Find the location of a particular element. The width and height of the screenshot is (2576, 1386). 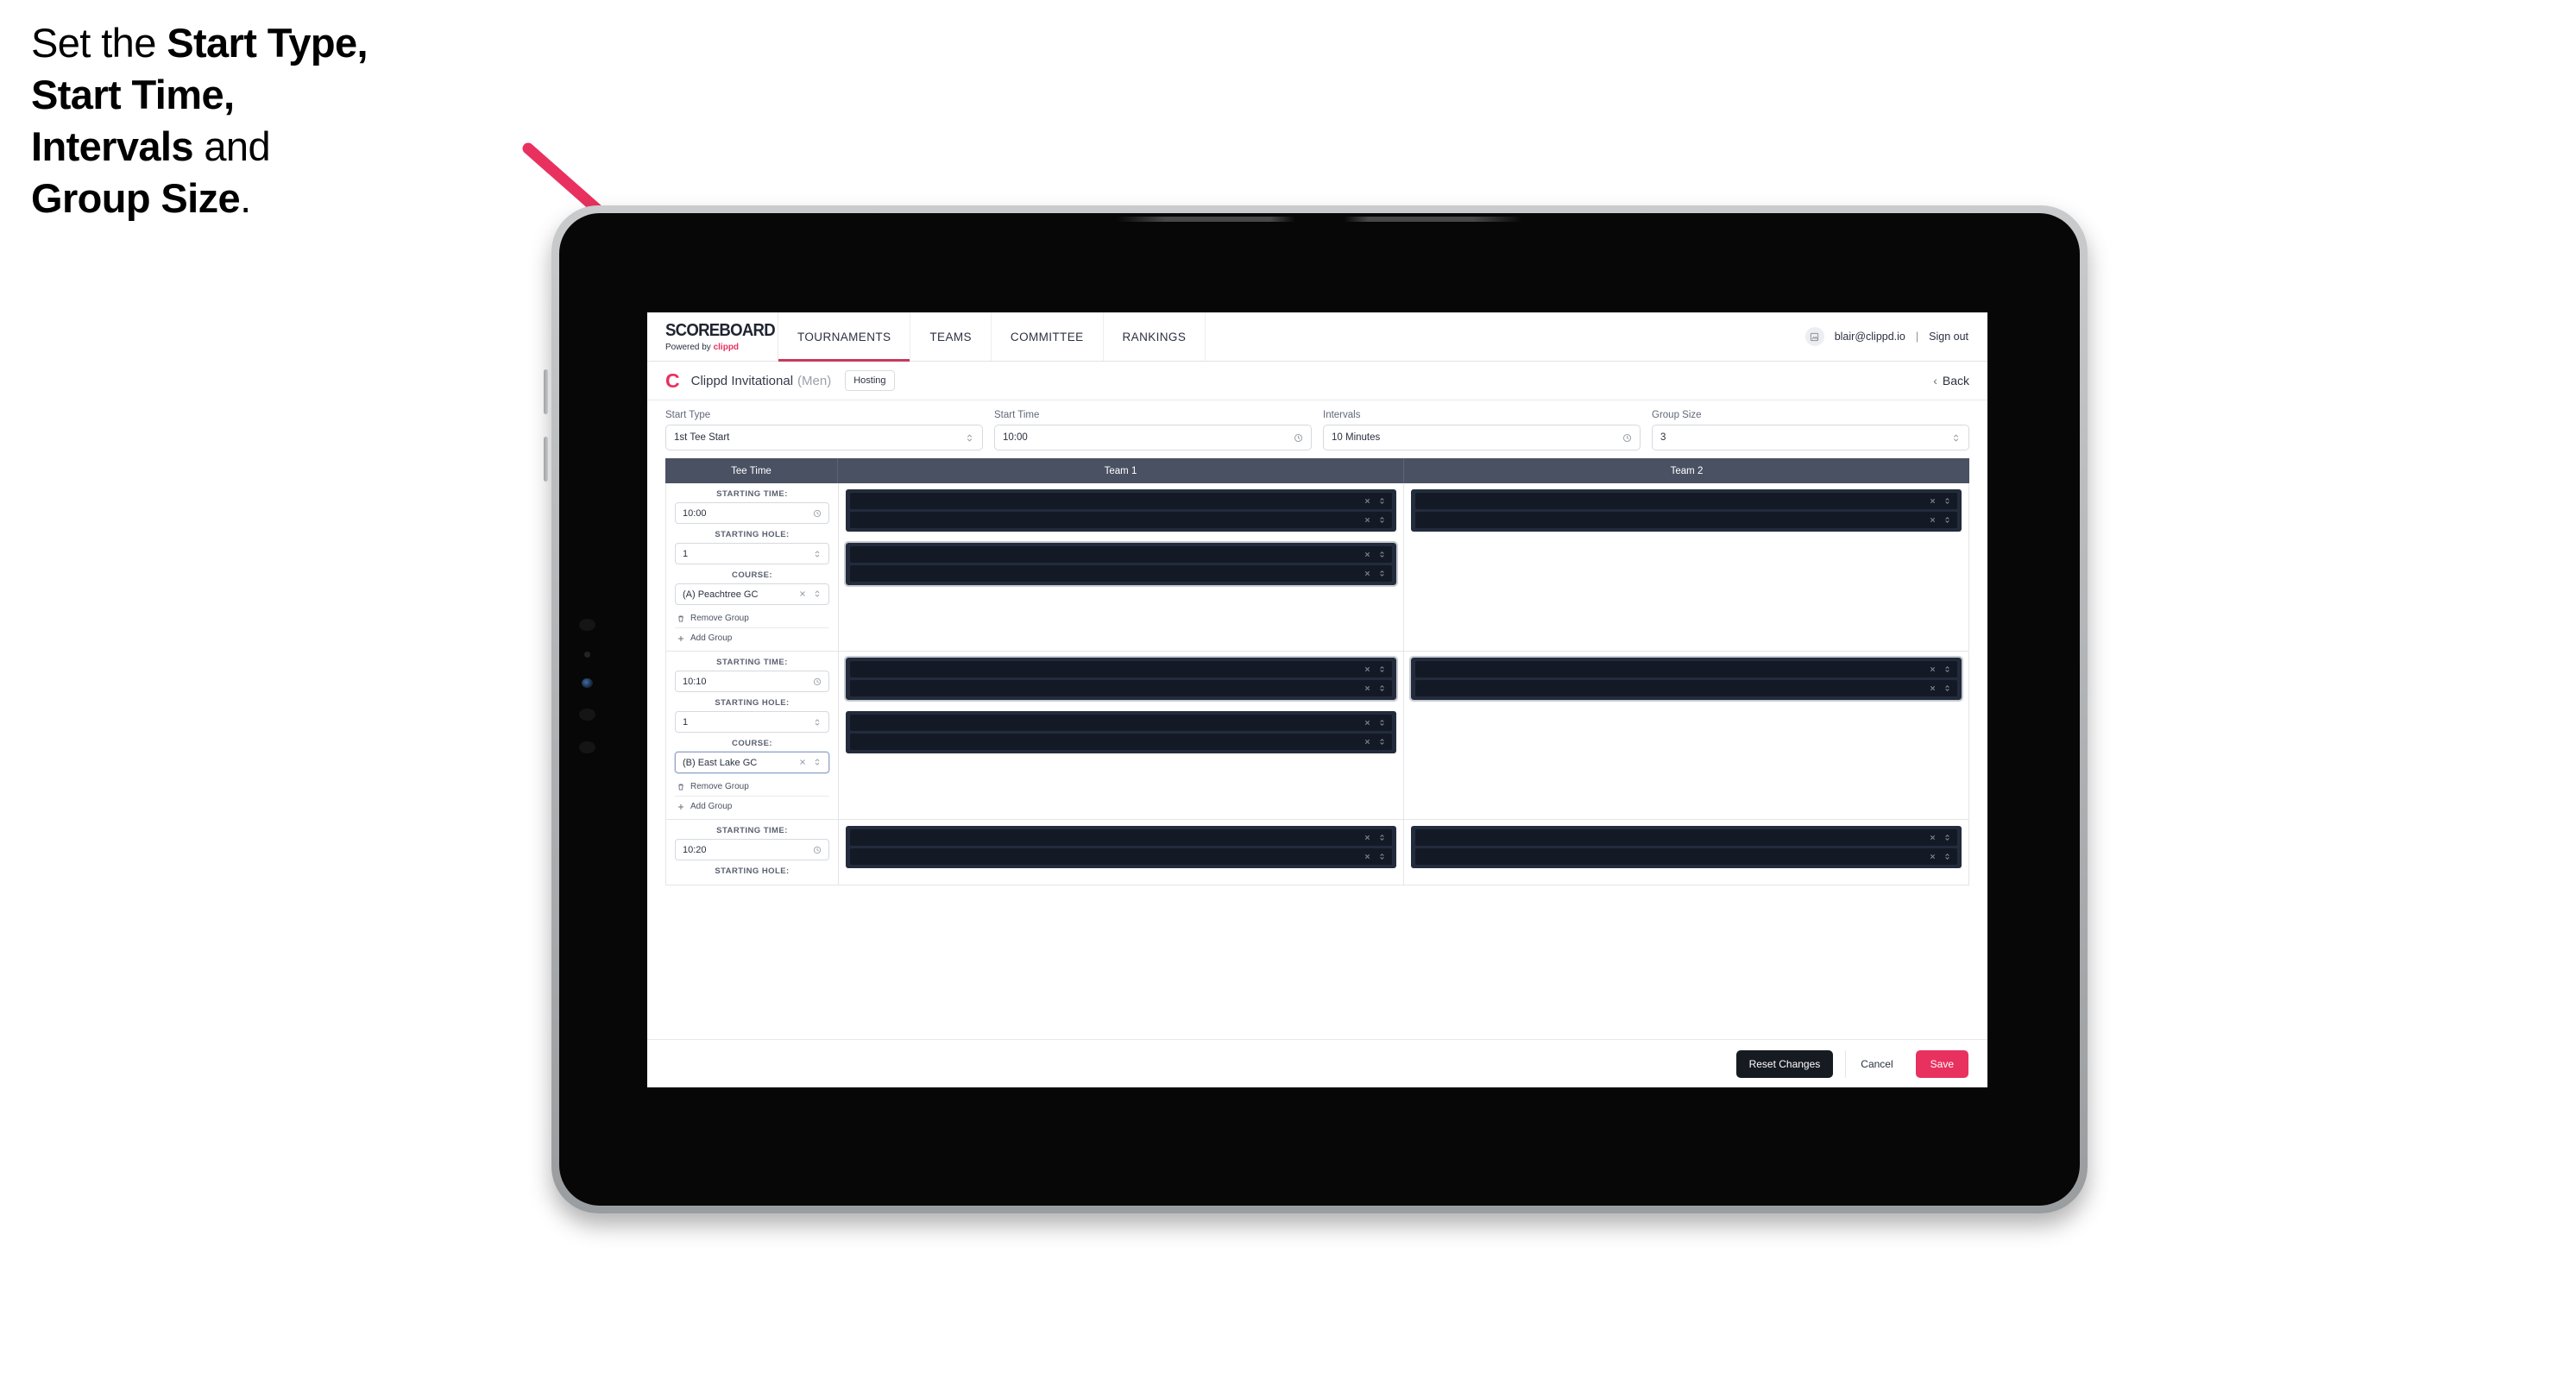

cancel-button: Cancel is located at coordinates (1876, 1063).